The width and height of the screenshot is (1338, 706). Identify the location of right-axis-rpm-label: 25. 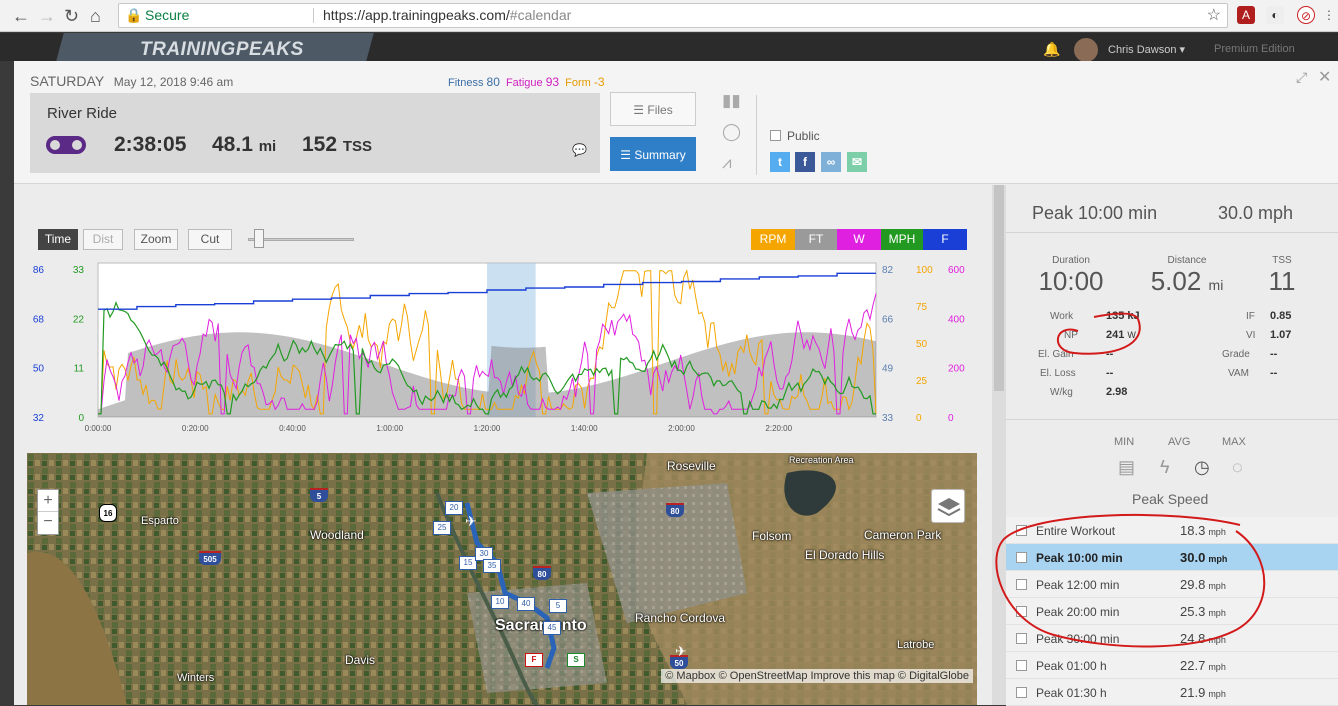
(922, 381).